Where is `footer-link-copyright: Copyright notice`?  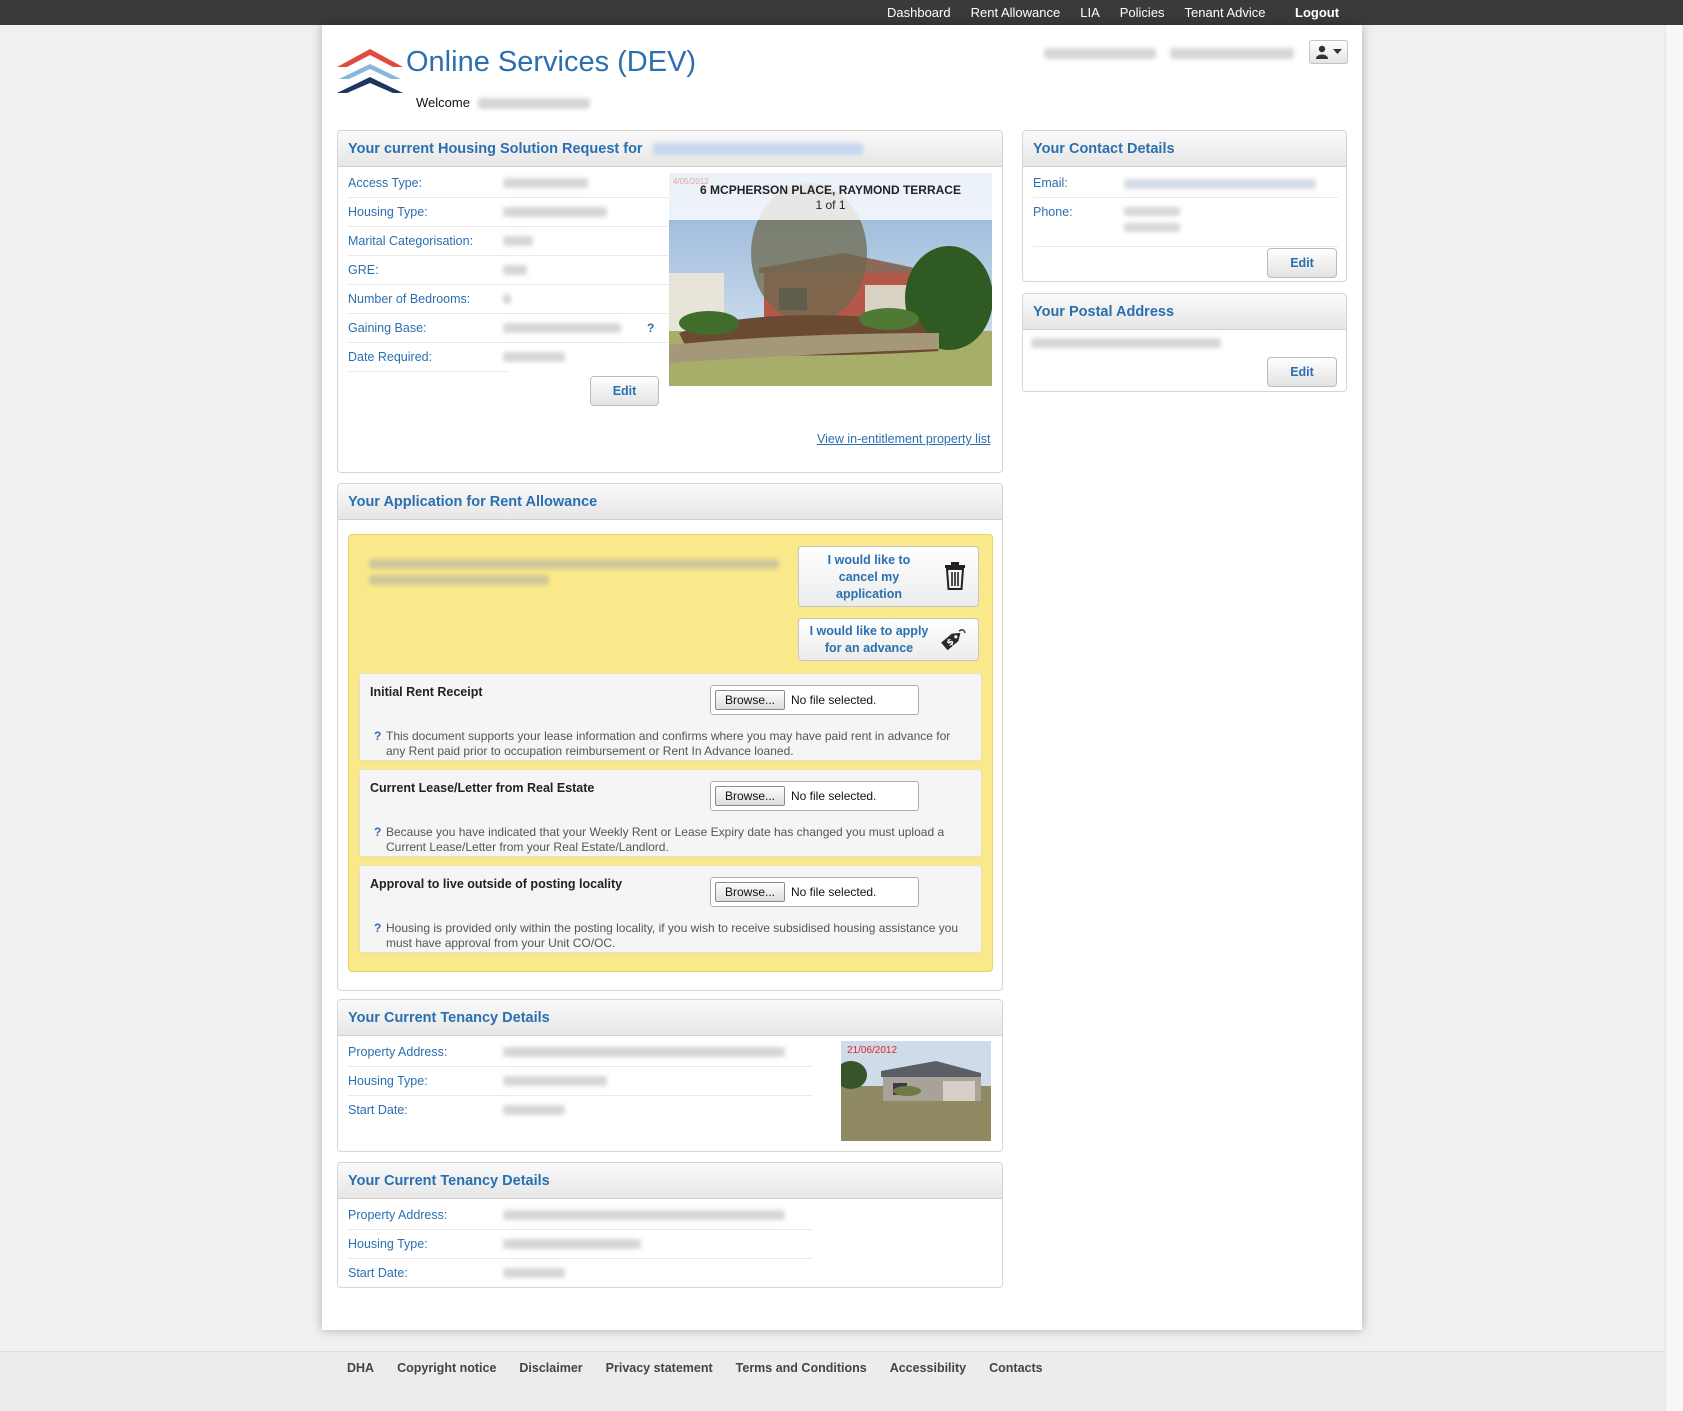
footer-link-copyright: Copyright notice is located at coordinates (446, 1368).